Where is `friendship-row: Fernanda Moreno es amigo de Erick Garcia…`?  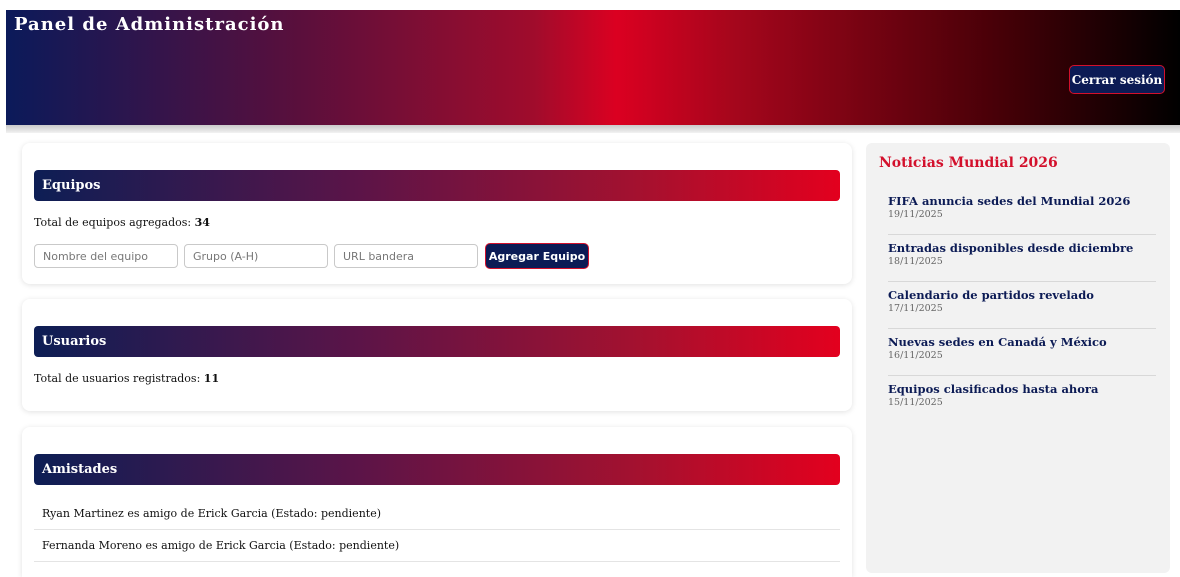 friendship-row: Fernanda Moreno es amigo de Erick Garcia… is located at coordinates (437, 546).